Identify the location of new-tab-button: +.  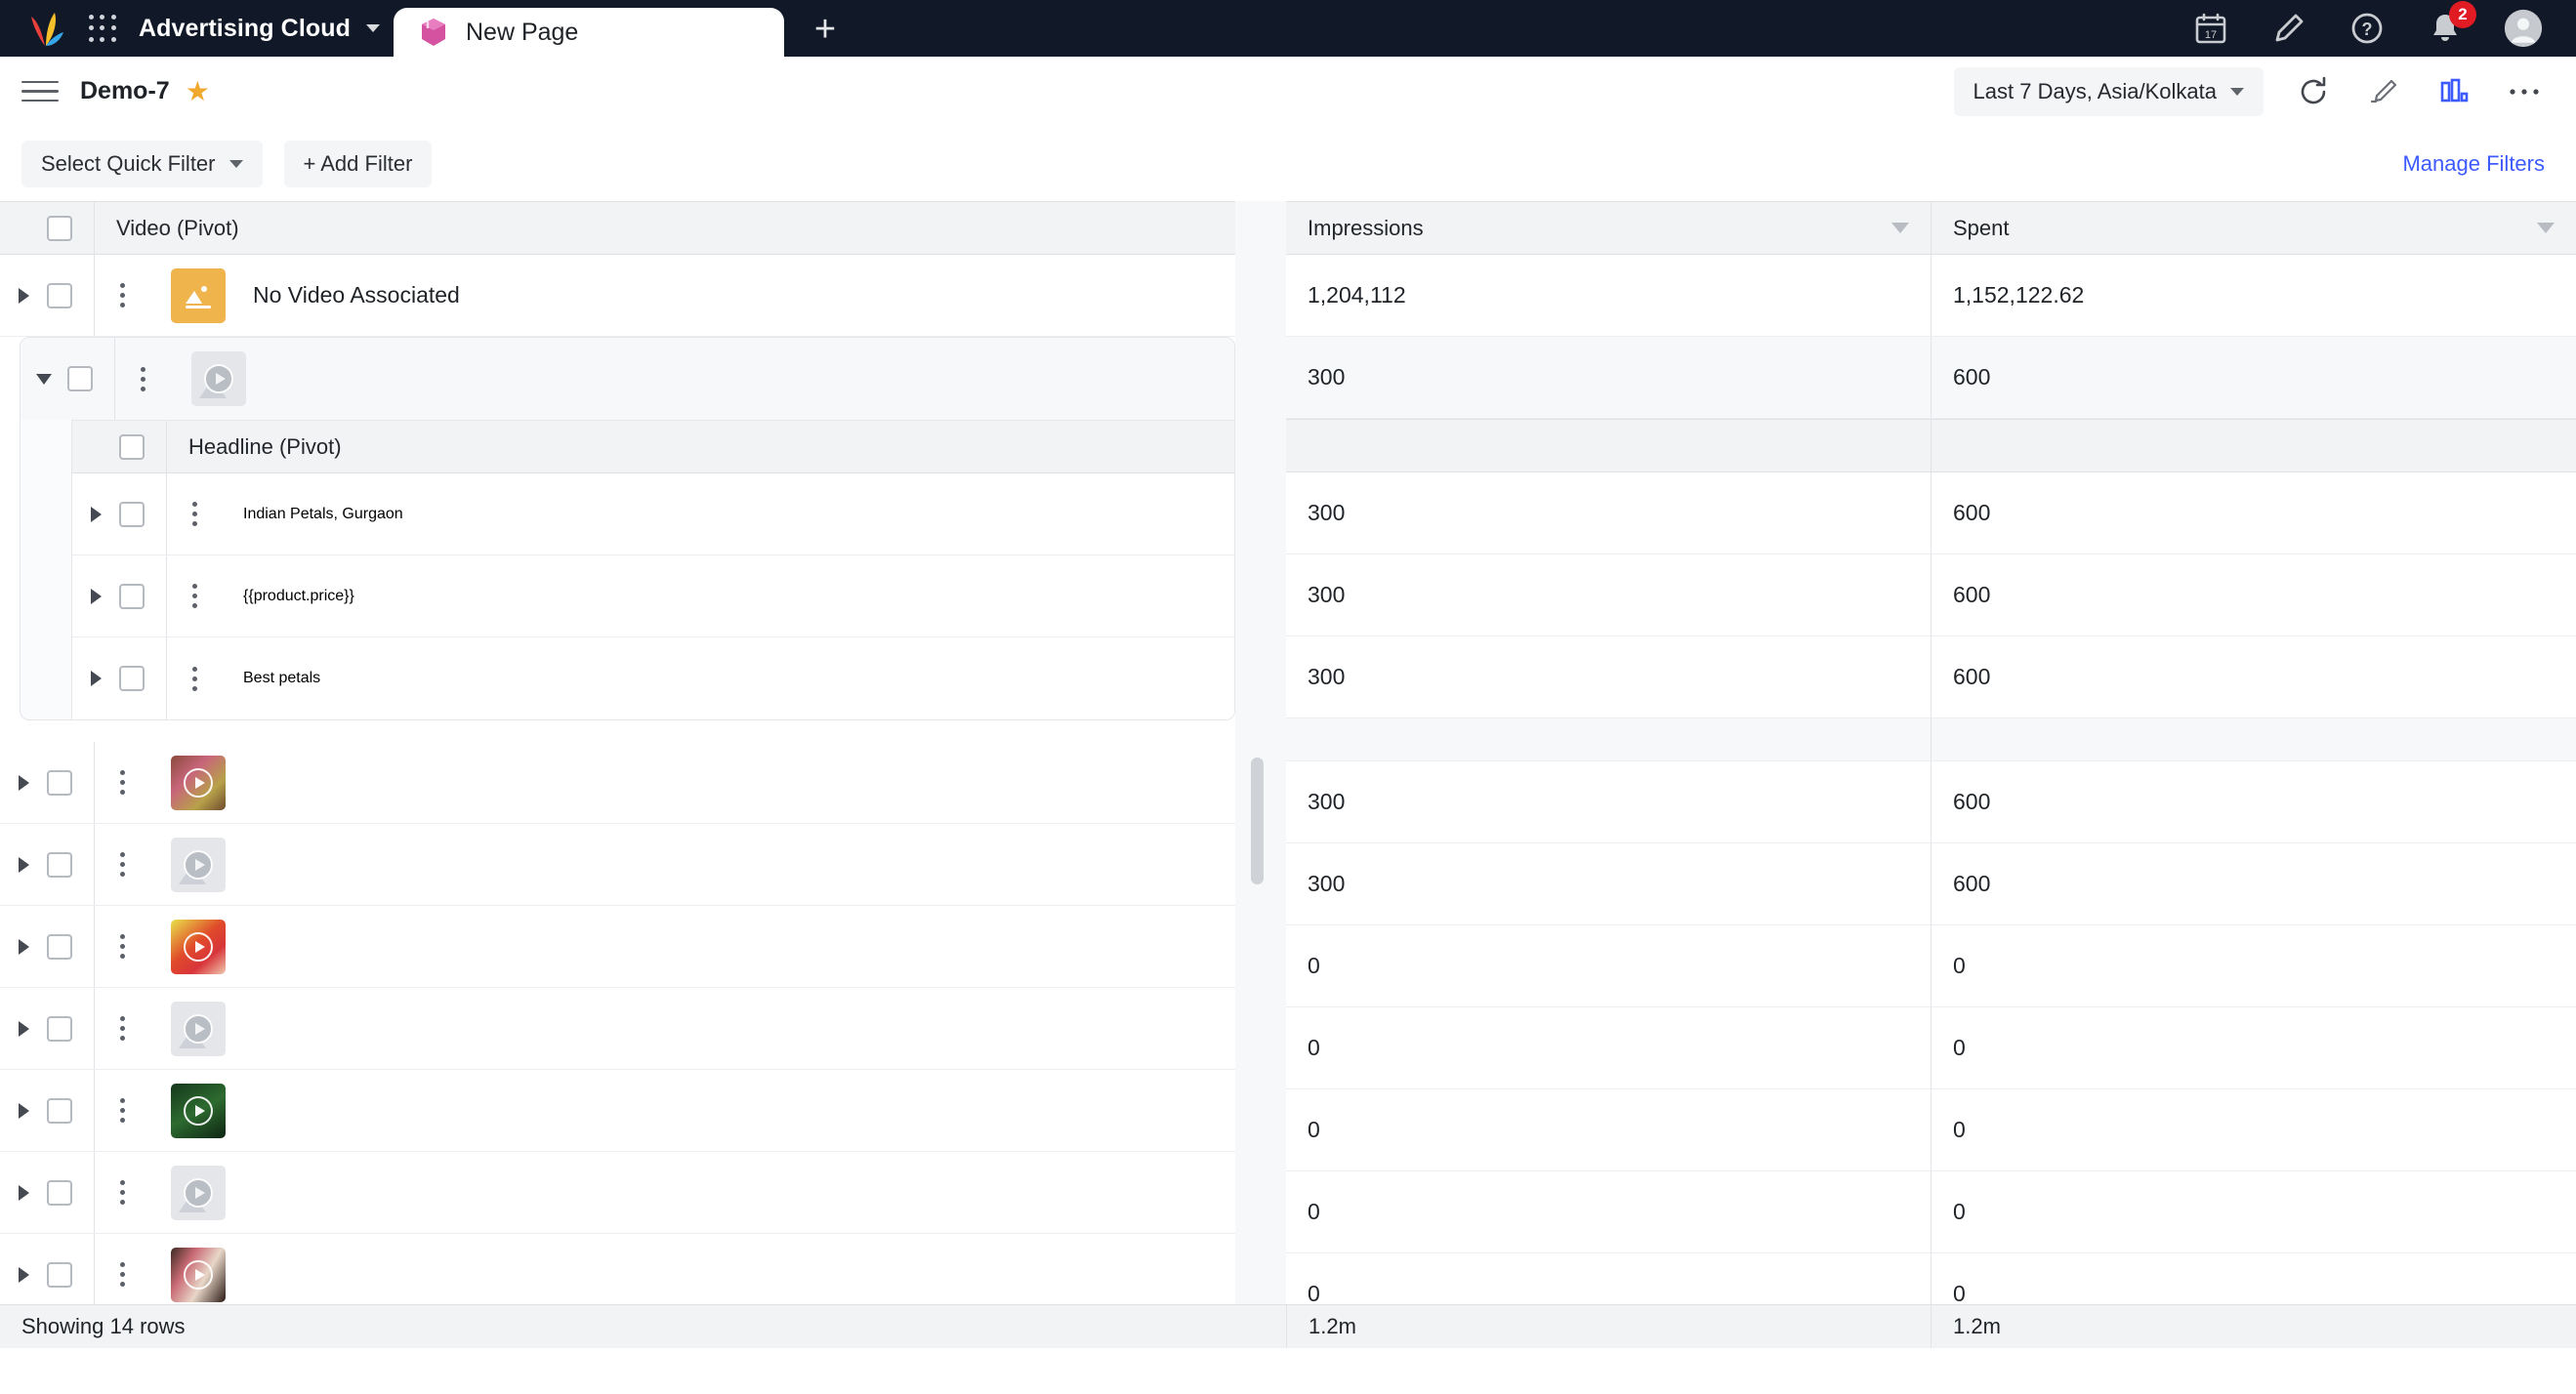
(825, 32).